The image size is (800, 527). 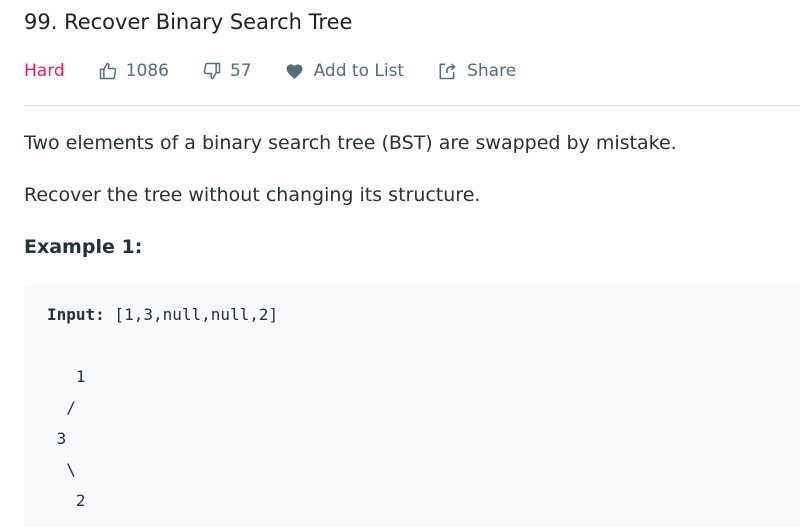 What do you see at coordinates (270, 71) in the screenshot?
I see `problem-meta-bar: Hard 1086 57 Add to List Share` at bounding box center [270, 71].